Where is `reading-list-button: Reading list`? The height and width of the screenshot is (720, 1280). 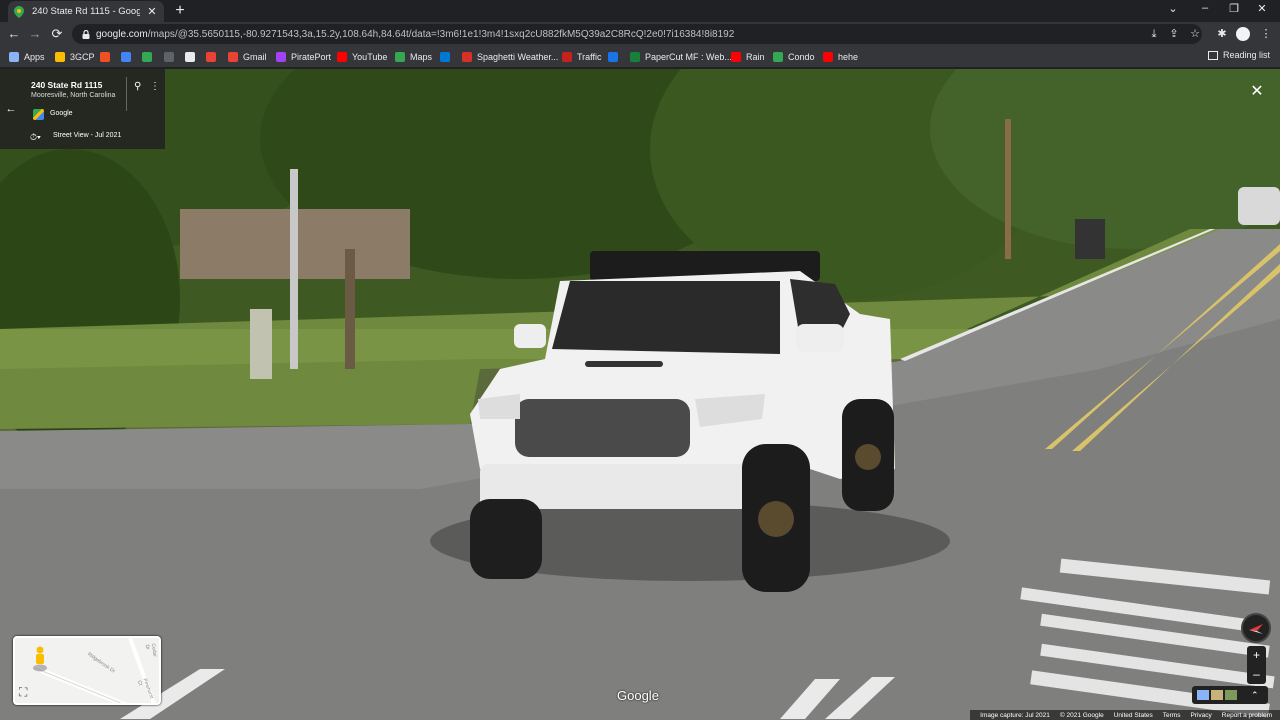
reading-list-button: Reading list is located at coordinates (1238, 55).